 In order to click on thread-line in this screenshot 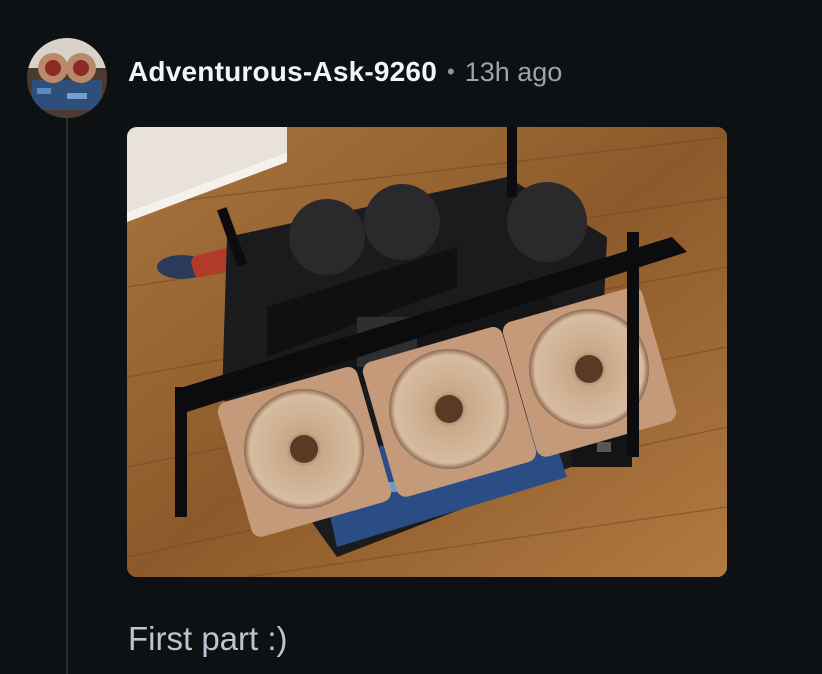, I will do `click(67, 396)`.